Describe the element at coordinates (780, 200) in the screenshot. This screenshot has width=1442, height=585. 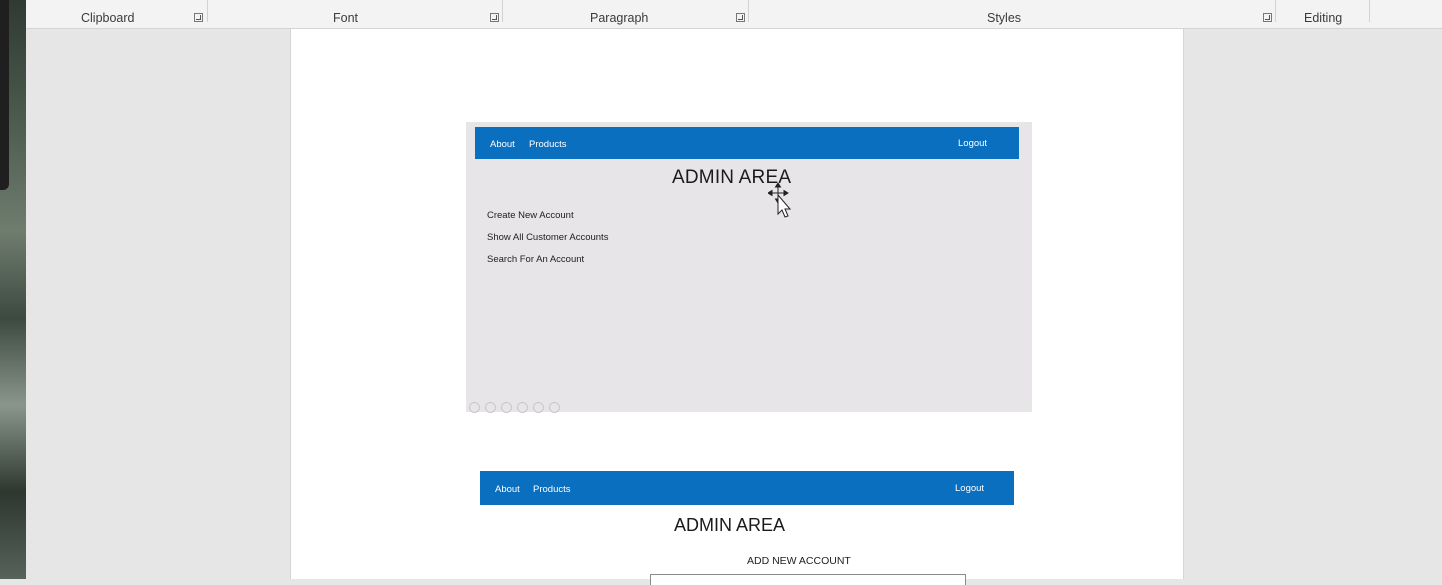
I see `move-cursor-icon` at that location.